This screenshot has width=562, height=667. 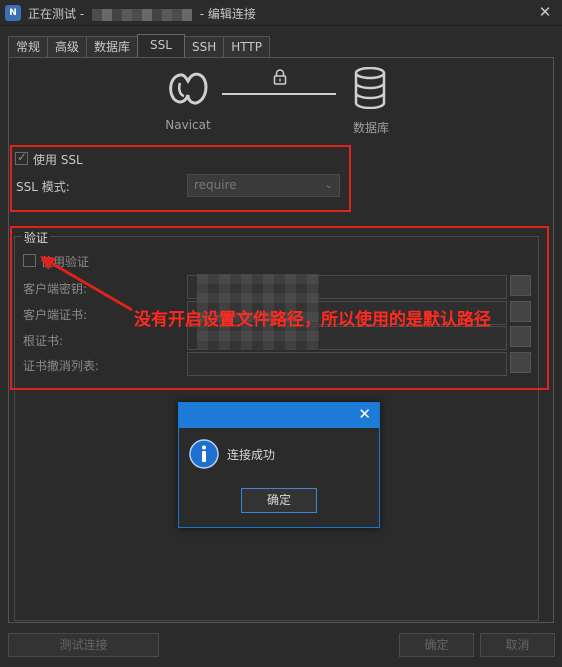 I want to click on dialog-ok-button: 确定, so click(x=279, y=500).